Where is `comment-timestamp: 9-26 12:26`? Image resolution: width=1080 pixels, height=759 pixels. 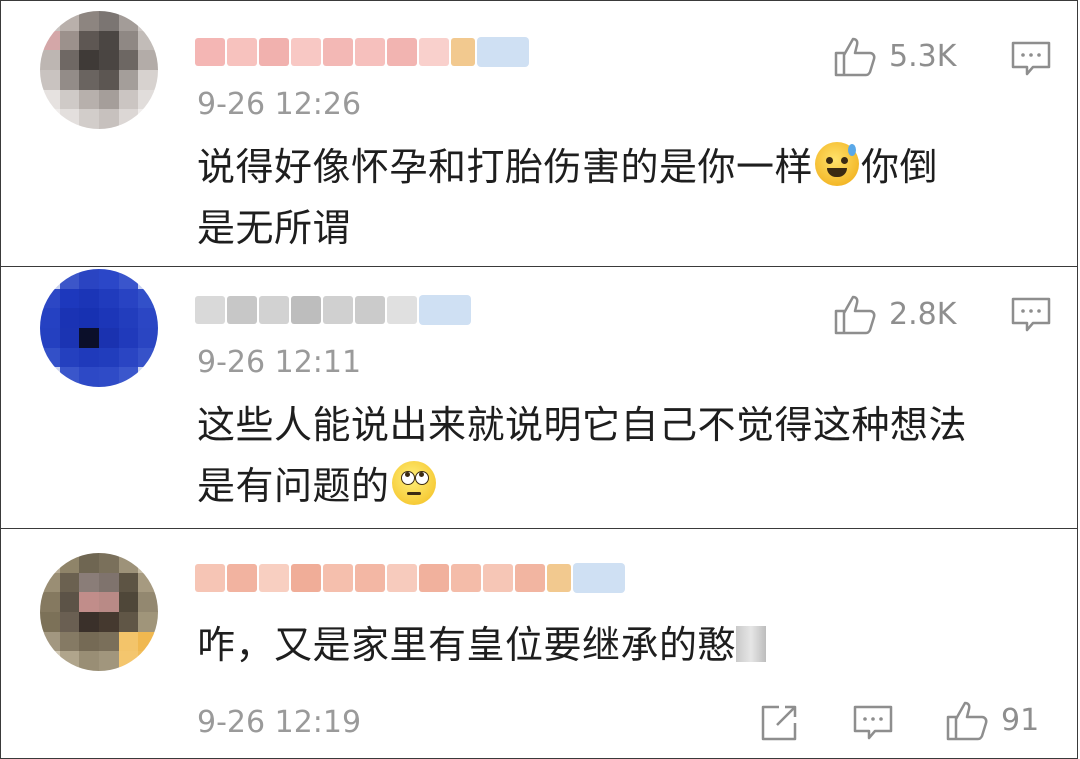
comment-timestamp: 9-26 12:26 is located at coordinates (279, 104).